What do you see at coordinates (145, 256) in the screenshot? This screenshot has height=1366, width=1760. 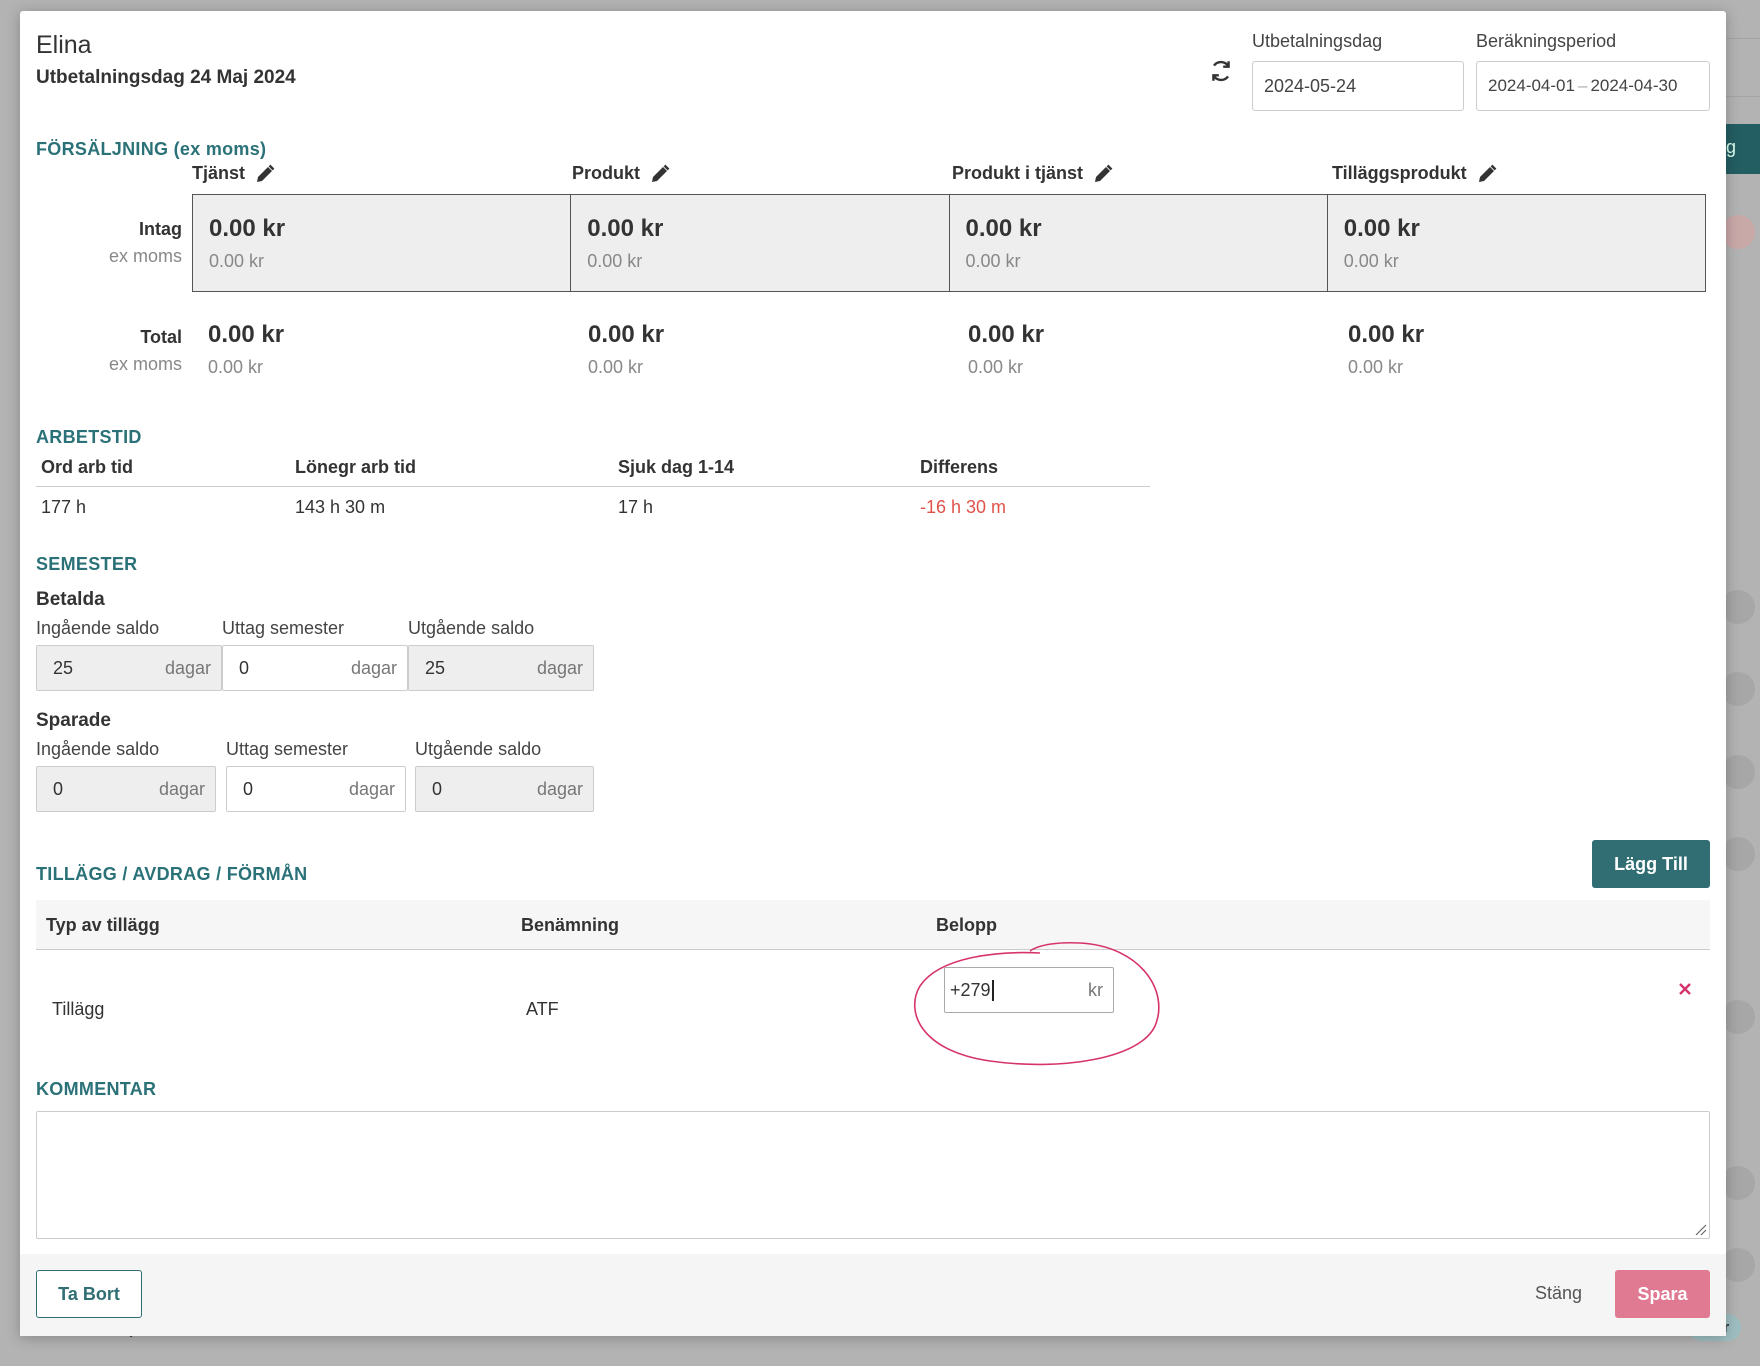 I see `intag-sublabel: ex moms` at bounding box center [145, 256].